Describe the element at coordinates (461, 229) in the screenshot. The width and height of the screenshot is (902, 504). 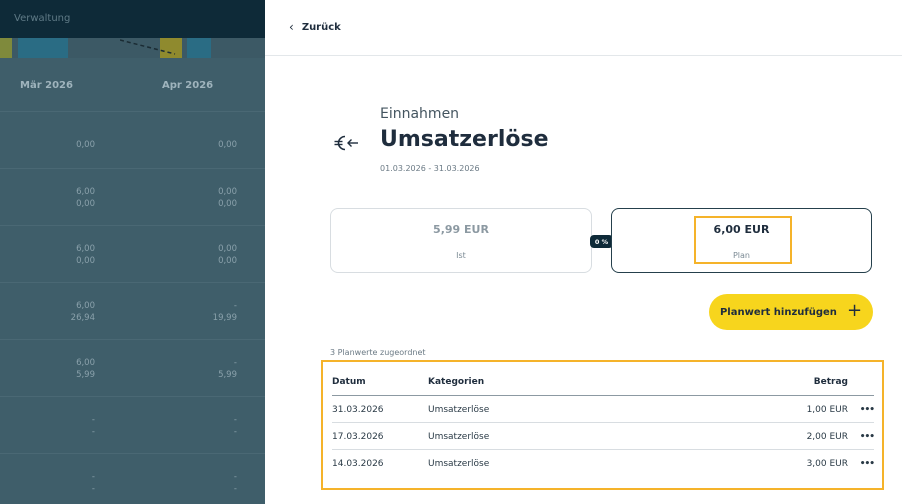
I see `ist-amount: 5,99 EUR` at that location.